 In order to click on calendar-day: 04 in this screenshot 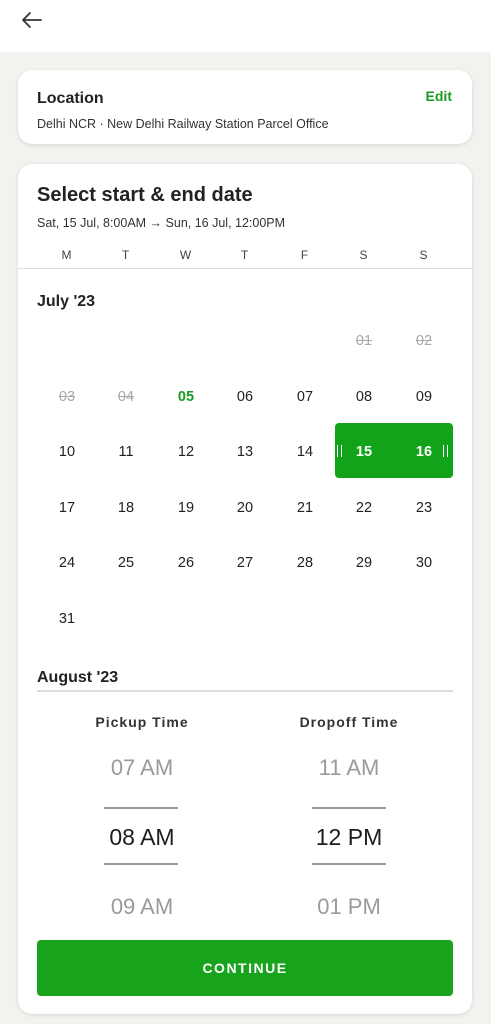, I will do `click(126, 397)`.